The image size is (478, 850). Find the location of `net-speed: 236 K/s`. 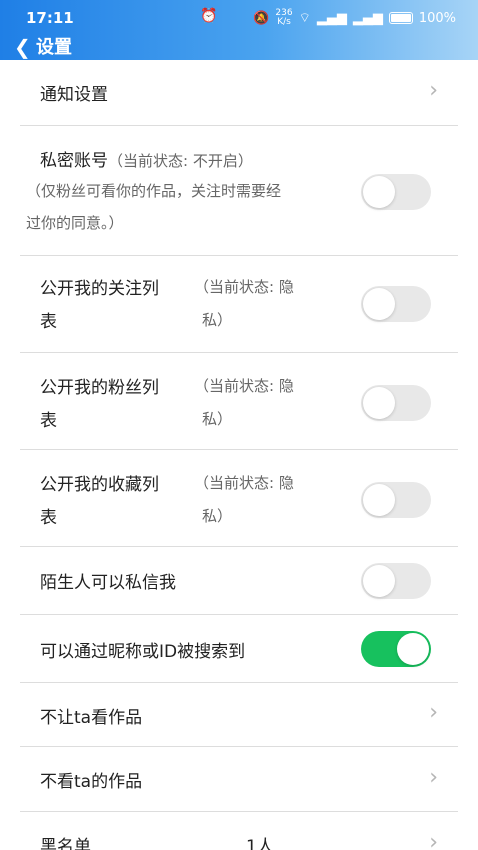

net-speed: 236 K/s is located at coordinates (283, 18).